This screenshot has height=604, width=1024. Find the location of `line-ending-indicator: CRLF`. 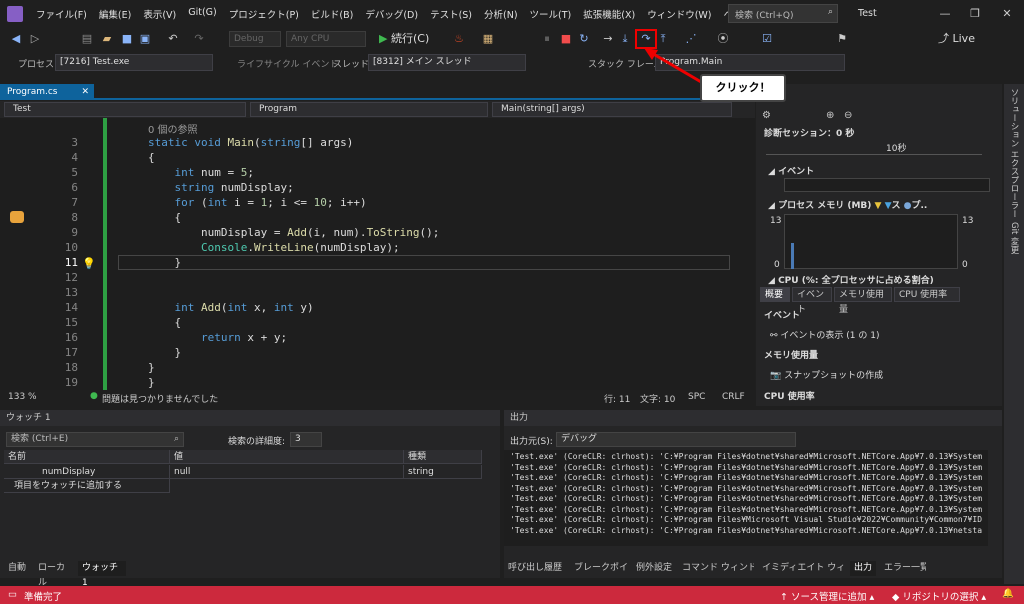

line-ending-indicator: CRLF is located at coordinates (733, 397).